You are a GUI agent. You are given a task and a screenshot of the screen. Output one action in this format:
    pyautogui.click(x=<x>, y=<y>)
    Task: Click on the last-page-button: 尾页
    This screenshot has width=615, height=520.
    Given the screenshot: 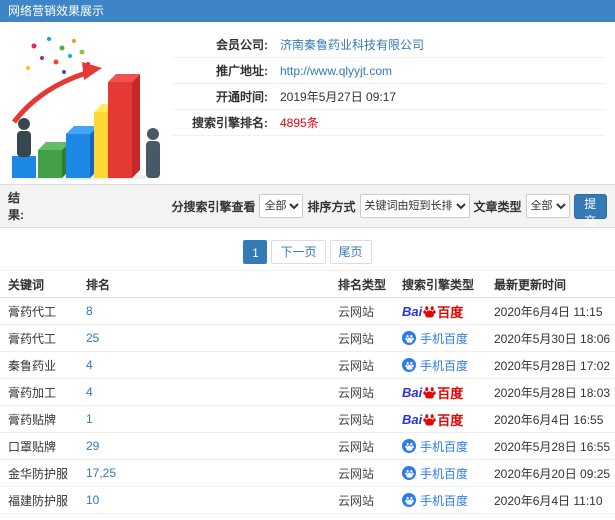 What is the action you would take?
    pyautogui.click(x=350, y=252)
    